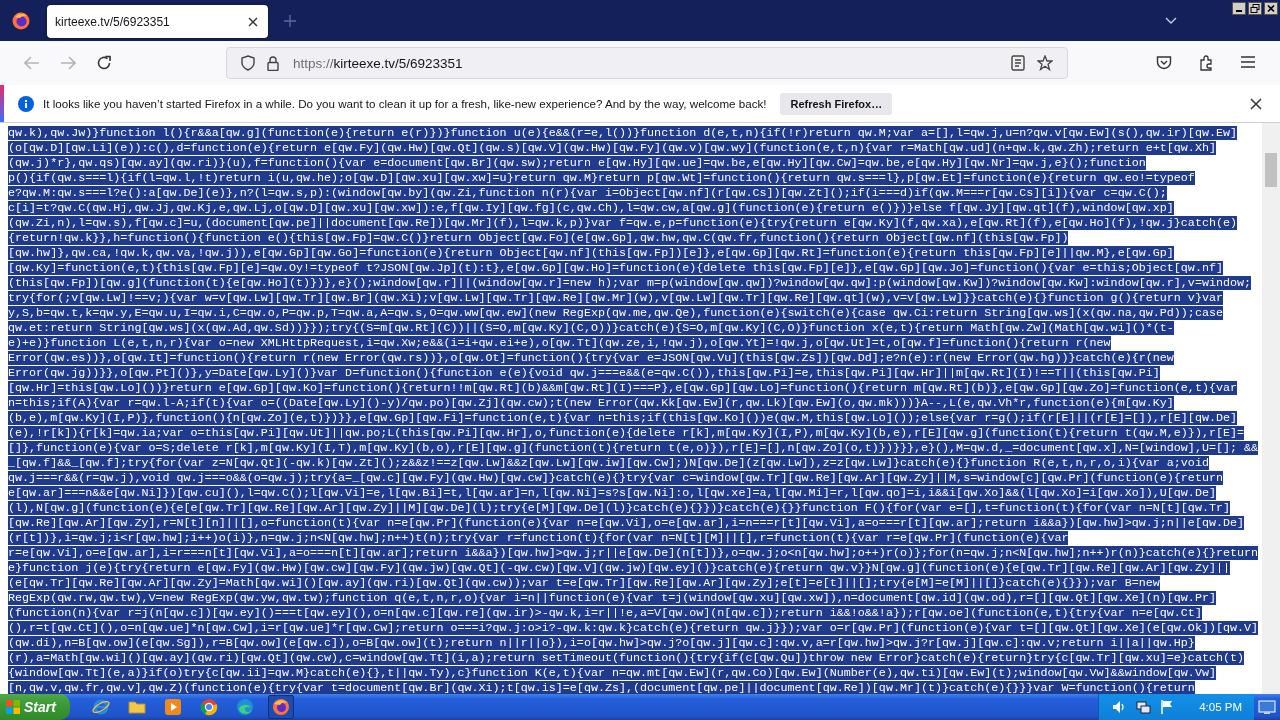 The height and width of the screenshot is (720, 1280). I want to click on url-text: https://kirteexe.tv/5/6923351, so click(378, 63).